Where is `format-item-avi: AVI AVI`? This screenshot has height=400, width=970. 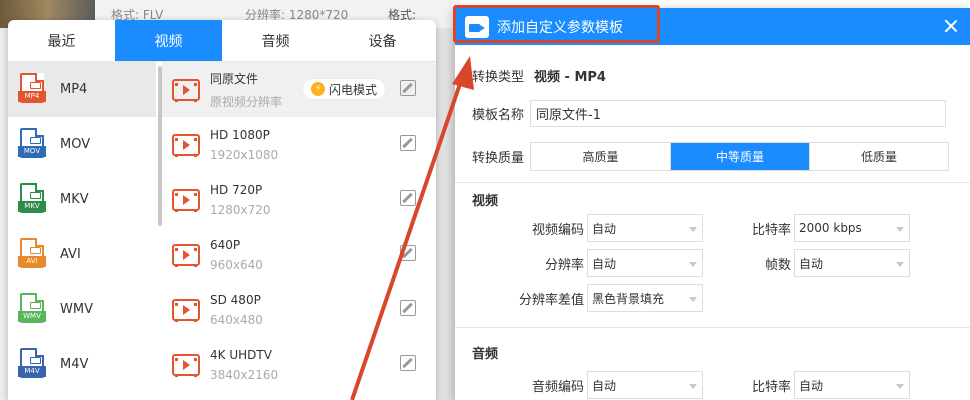
format-item-avi: AVI AVI is located at coordinates (82, 254).